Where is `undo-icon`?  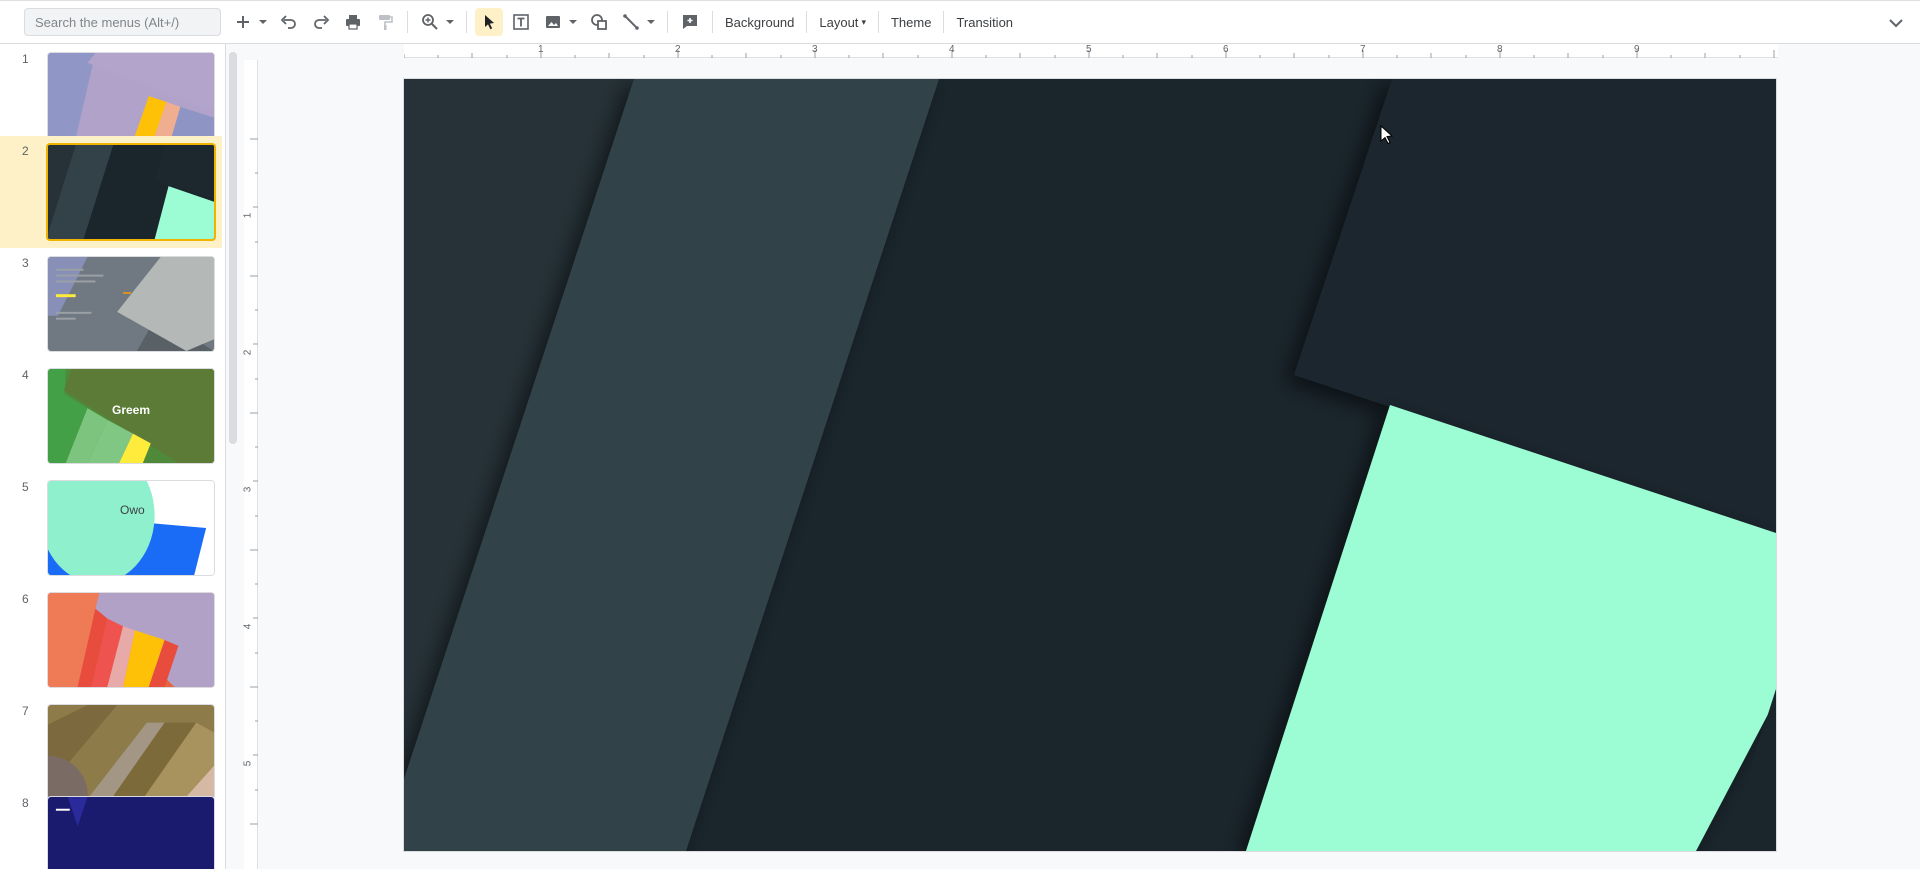 undo-icon is located at coordinates (289, 22).